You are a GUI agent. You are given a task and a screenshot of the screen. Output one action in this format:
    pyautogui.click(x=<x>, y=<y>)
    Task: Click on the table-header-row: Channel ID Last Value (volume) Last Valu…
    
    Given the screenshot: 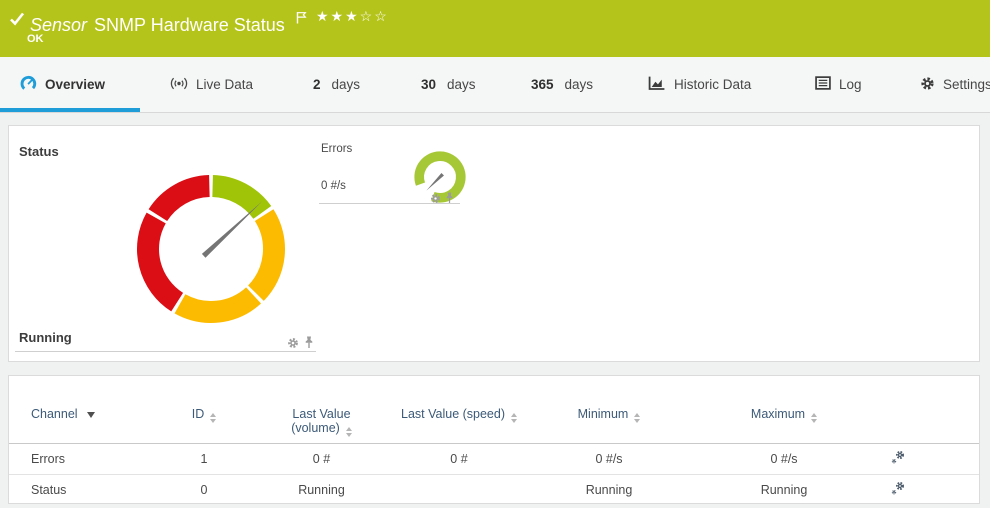 What is the action you would take?
    pyautogui.click(x=494, y=410)
    